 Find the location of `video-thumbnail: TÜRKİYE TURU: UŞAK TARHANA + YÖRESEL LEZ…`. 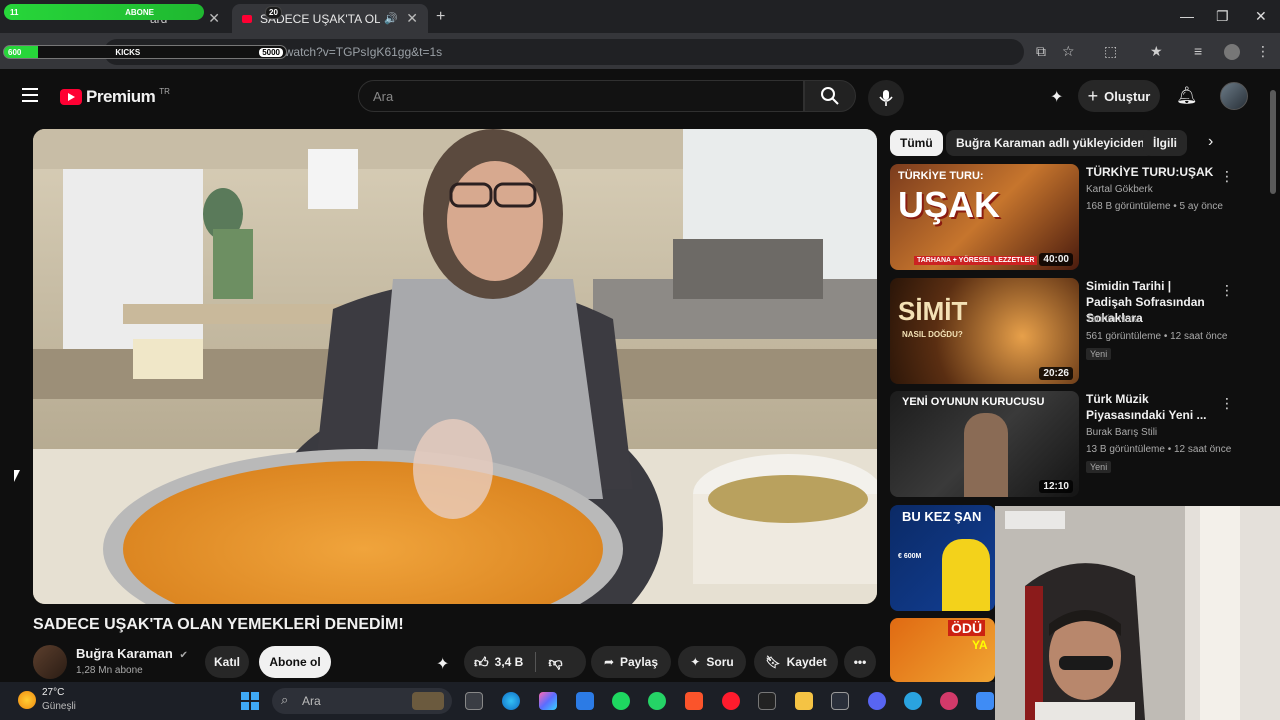

video-thumbnail: TÜRKİYE TURU: UŞAK TARHANA + YÖRESEL LEZ… is located at coordinates (984, 217).